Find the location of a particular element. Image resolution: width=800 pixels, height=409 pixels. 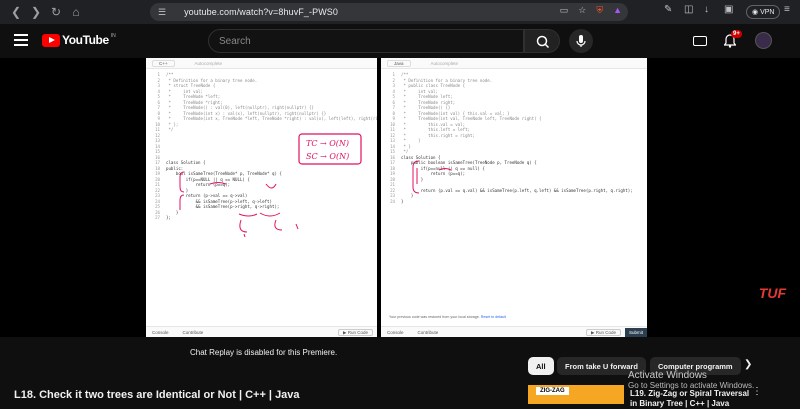

vpn-button: ◉ VPN is located at coordinates (763, 12).